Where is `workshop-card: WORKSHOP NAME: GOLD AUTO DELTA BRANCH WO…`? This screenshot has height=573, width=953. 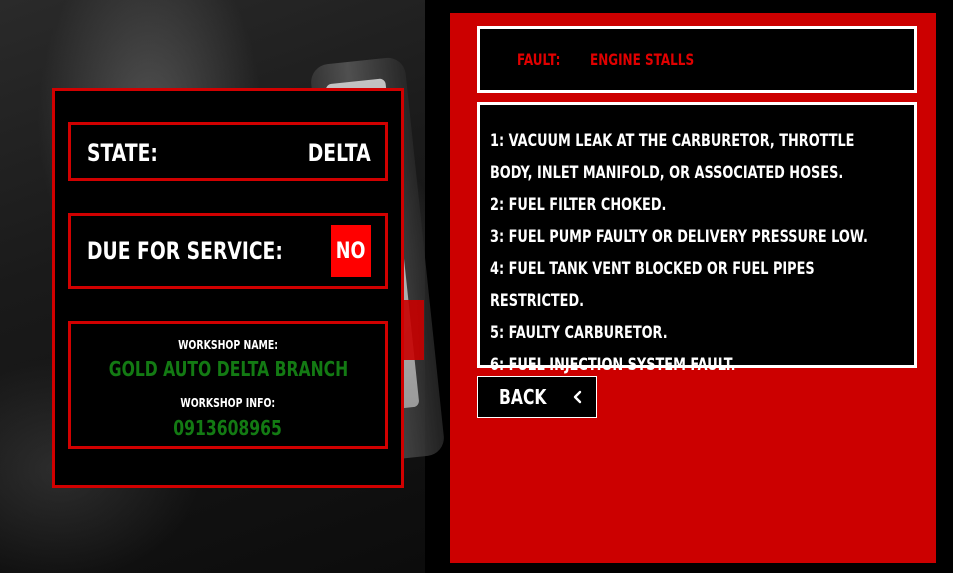
workshop-card: WORKSHOP NAME: GOLD AUTO DELTA BRANCH WO… is located at coordinates (228, 385).